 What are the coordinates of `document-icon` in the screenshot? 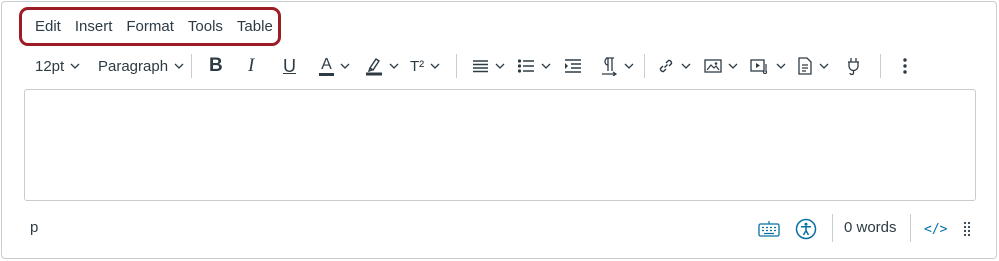 It's located at (805, 66).